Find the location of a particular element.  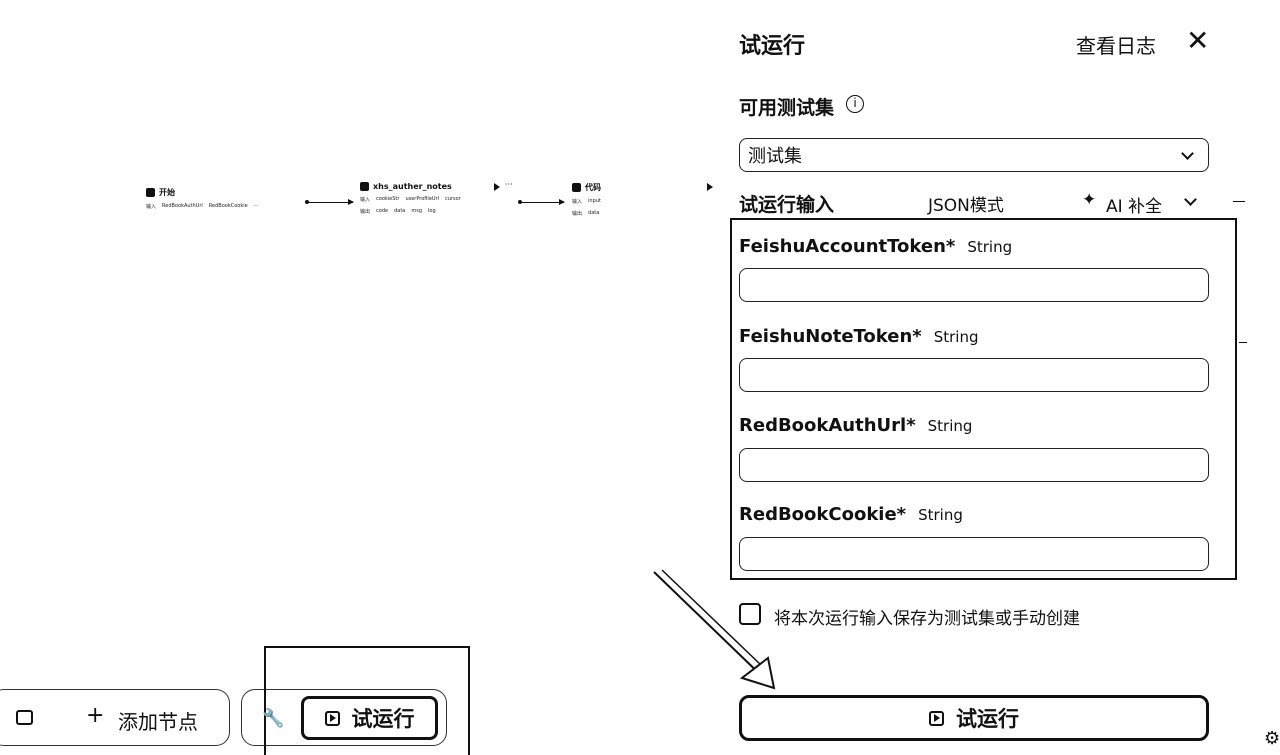

param: code is located at coordinates (382, 211).